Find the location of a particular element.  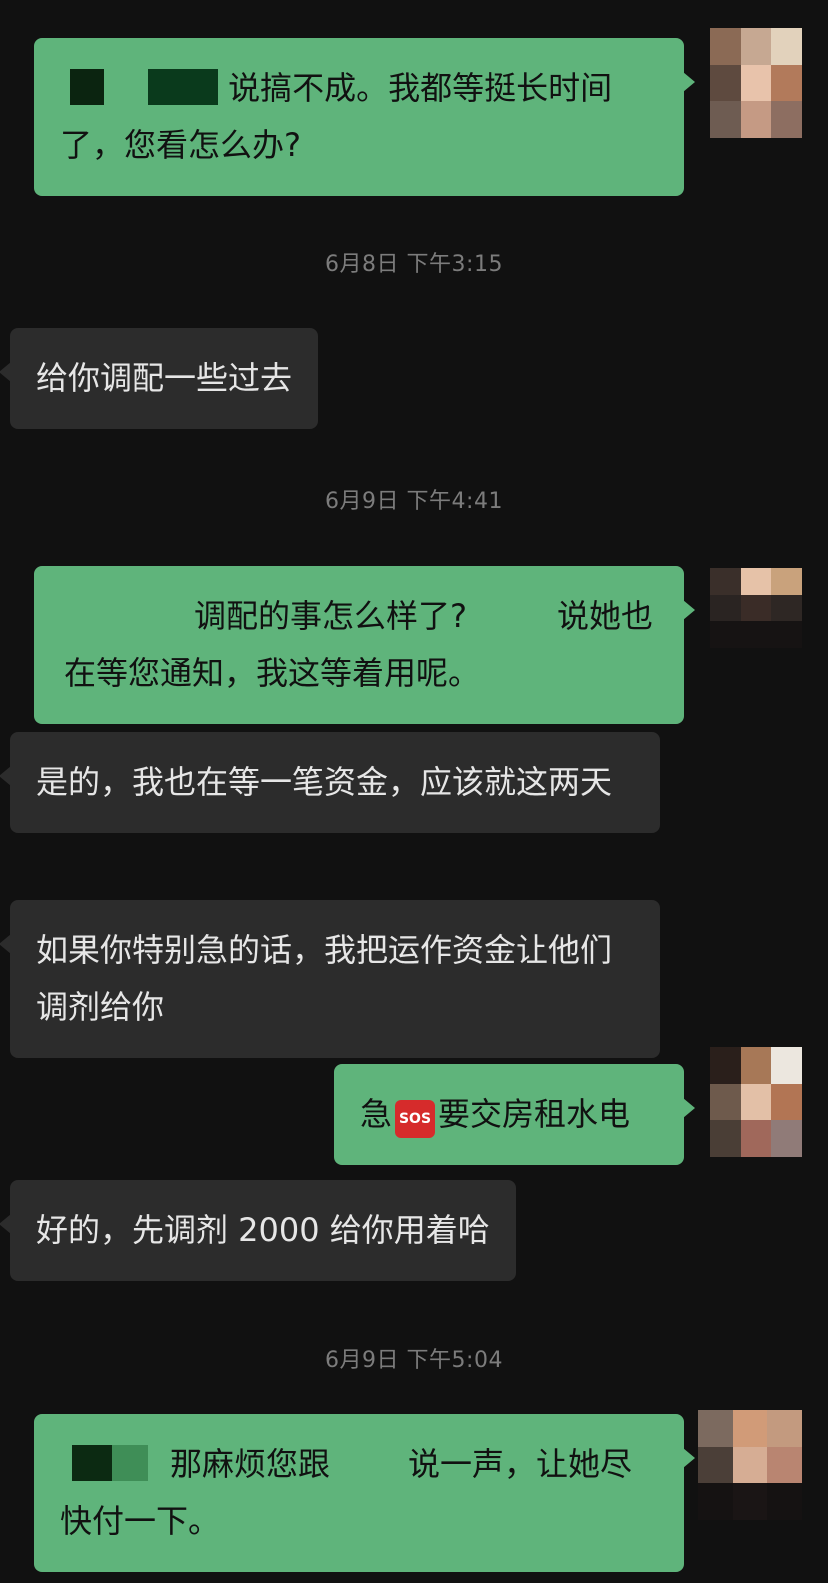

incoming-message-bubble: 给你调配一些过去 is located at coordinates (159, 378).